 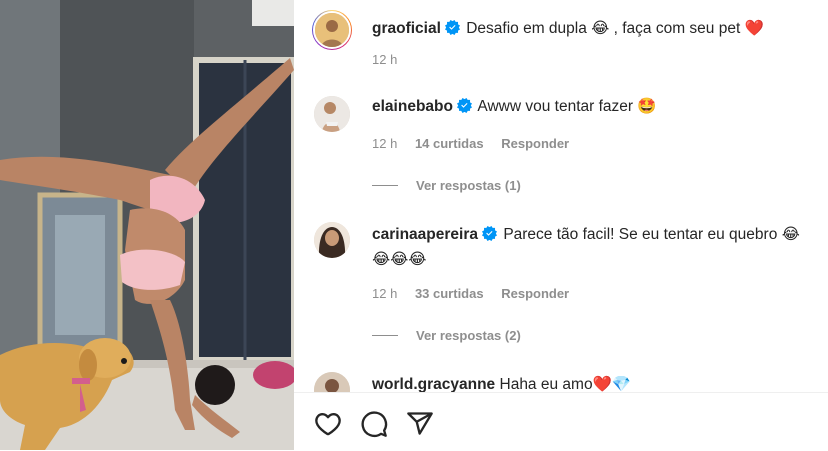 I want to click on paper-plane-icon, so click(x=420, y=423).